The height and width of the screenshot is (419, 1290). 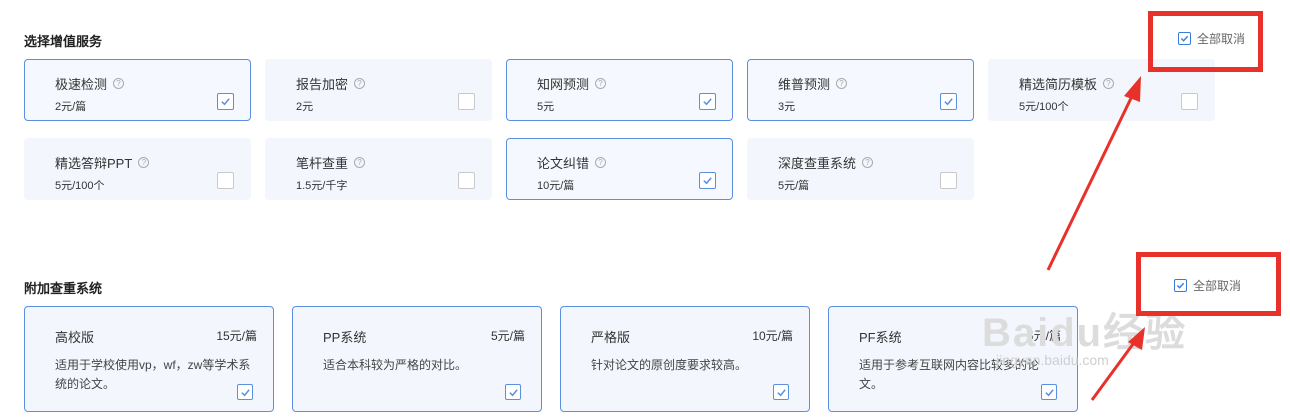 I want to click on arrow-line-top, so click(x=1091, y=181).